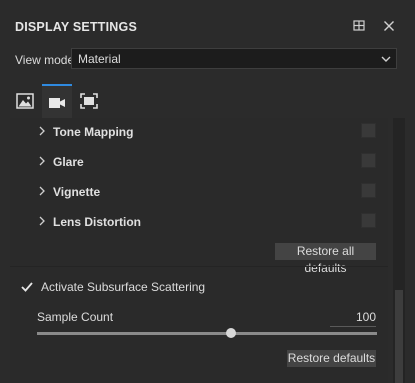  Describe the element at coordinates (399, 336) in the screenshot. I see `scrollbar-thumb` at that location.